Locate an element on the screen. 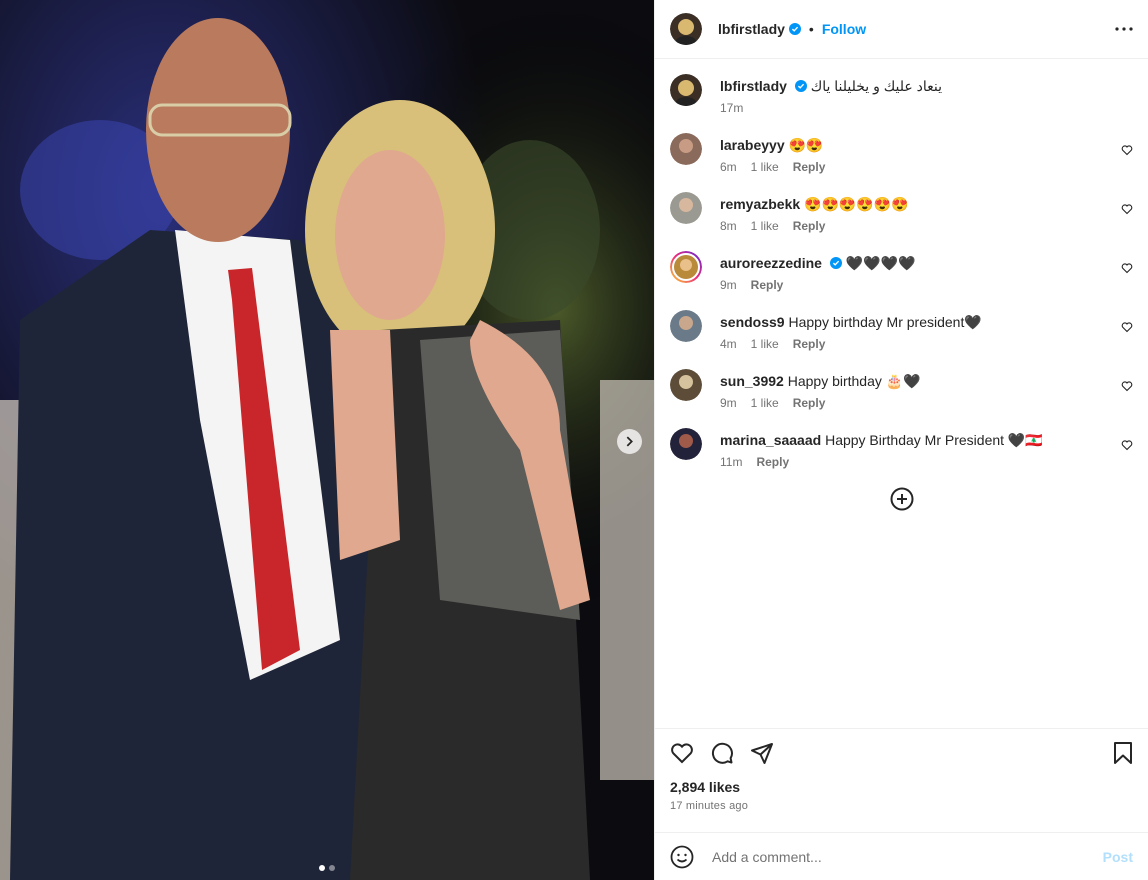 This screenshot has width=1148, height=880. caption-username: lbfirstlady is located at coordinates (753, 86).